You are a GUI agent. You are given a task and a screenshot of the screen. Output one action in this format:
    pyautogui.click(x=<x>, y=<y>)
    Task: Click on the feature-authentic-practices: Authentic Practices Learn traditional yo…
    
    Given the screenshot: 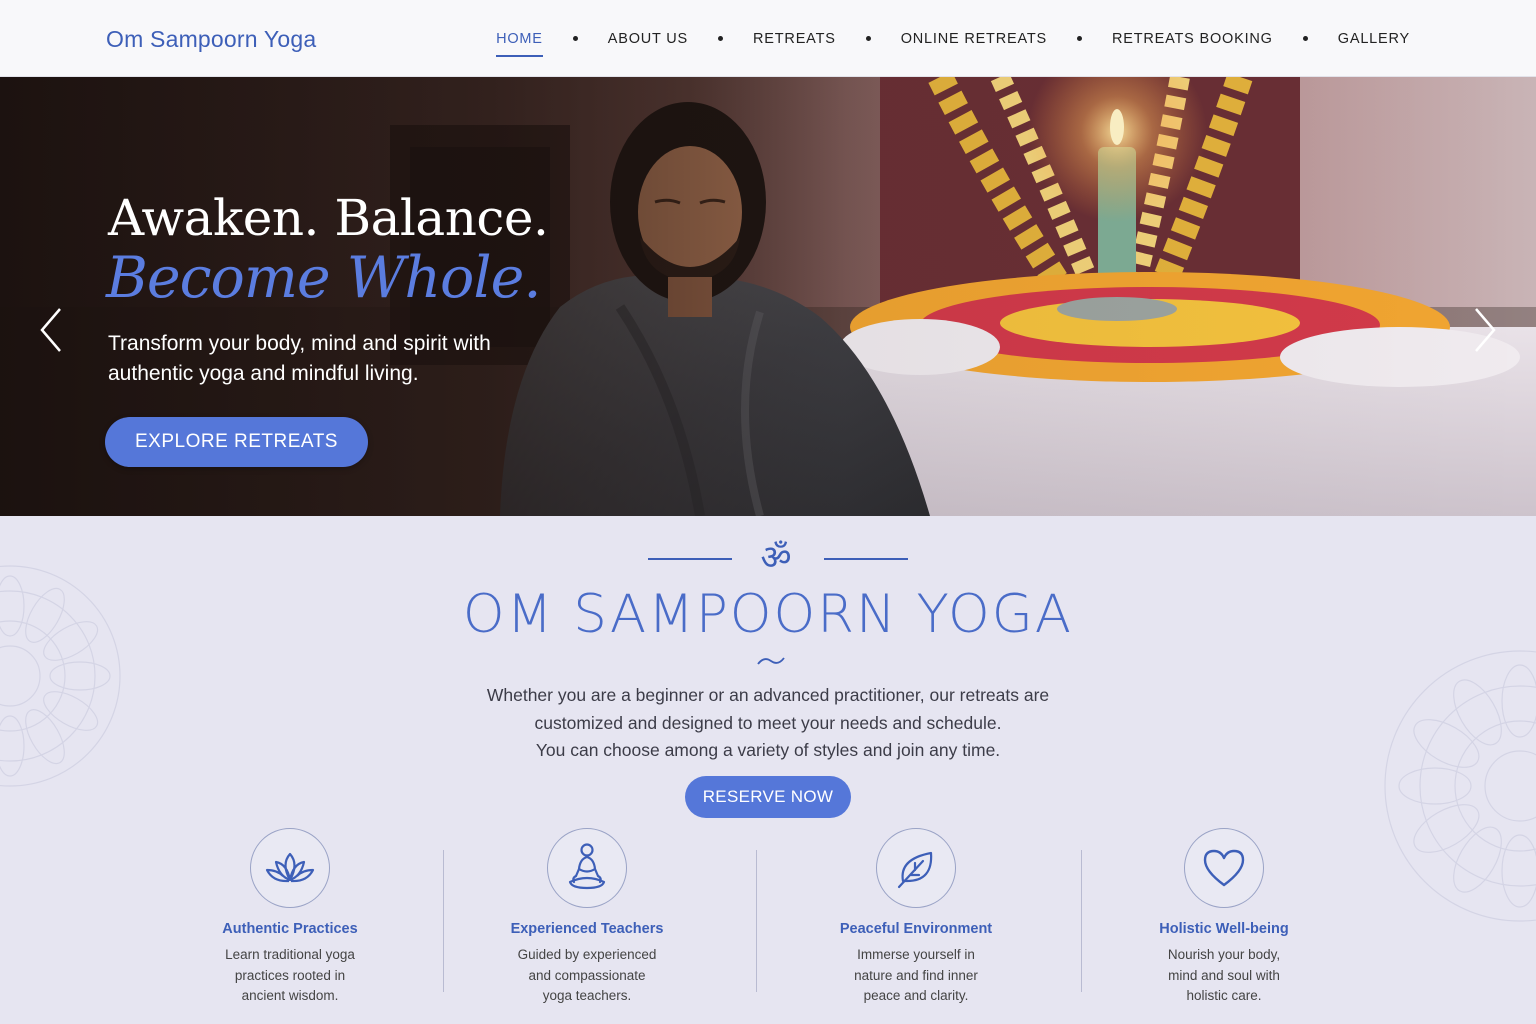 What is the action you would take?
    pyautogui.click(x=290, y=917)
    